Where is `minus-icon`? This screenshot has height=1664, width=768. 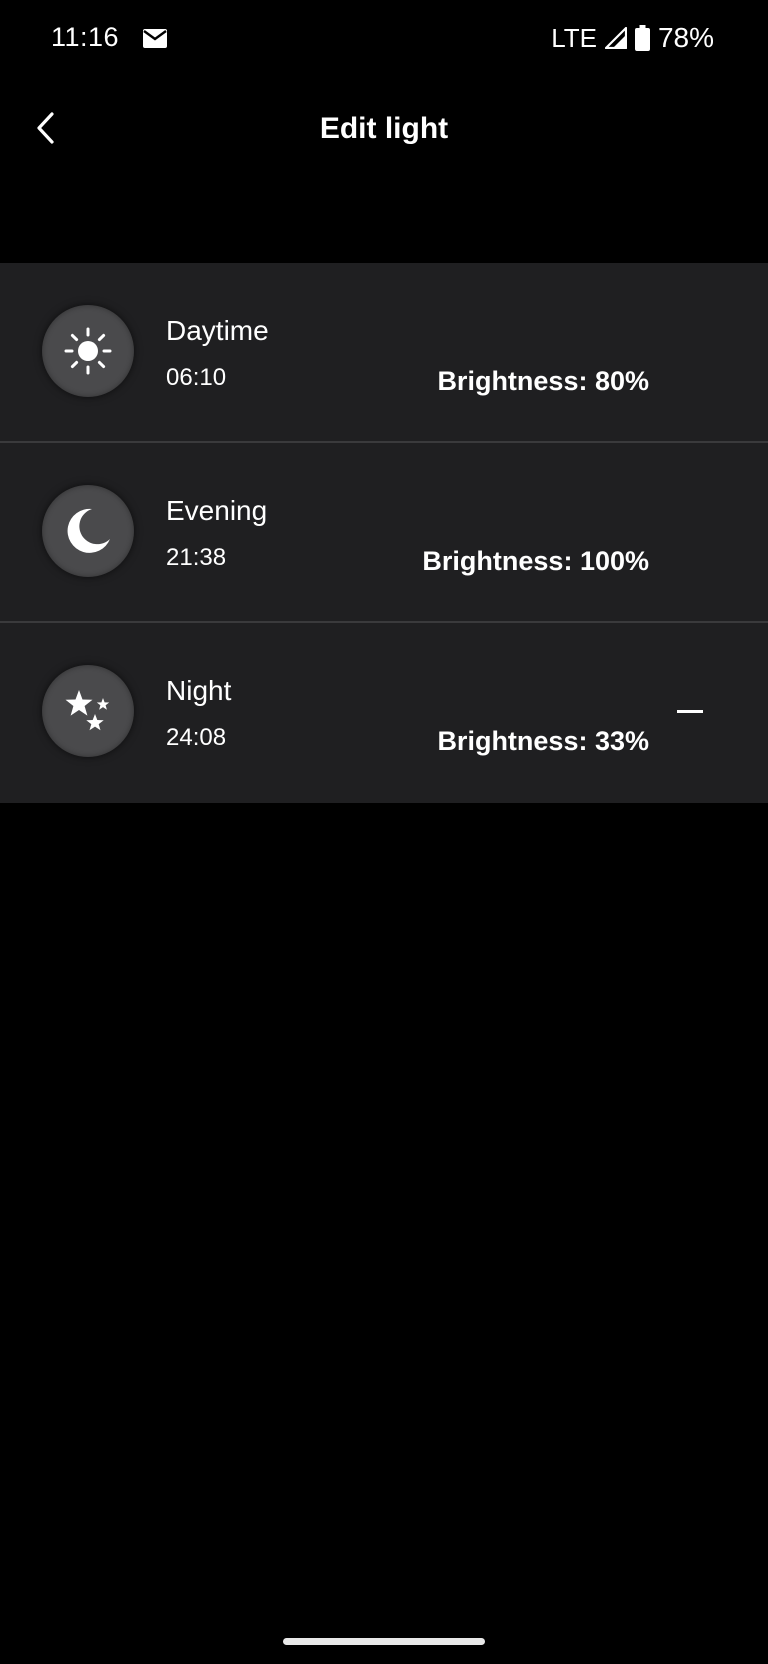 minus-icon is located at coordinates (690, 711).